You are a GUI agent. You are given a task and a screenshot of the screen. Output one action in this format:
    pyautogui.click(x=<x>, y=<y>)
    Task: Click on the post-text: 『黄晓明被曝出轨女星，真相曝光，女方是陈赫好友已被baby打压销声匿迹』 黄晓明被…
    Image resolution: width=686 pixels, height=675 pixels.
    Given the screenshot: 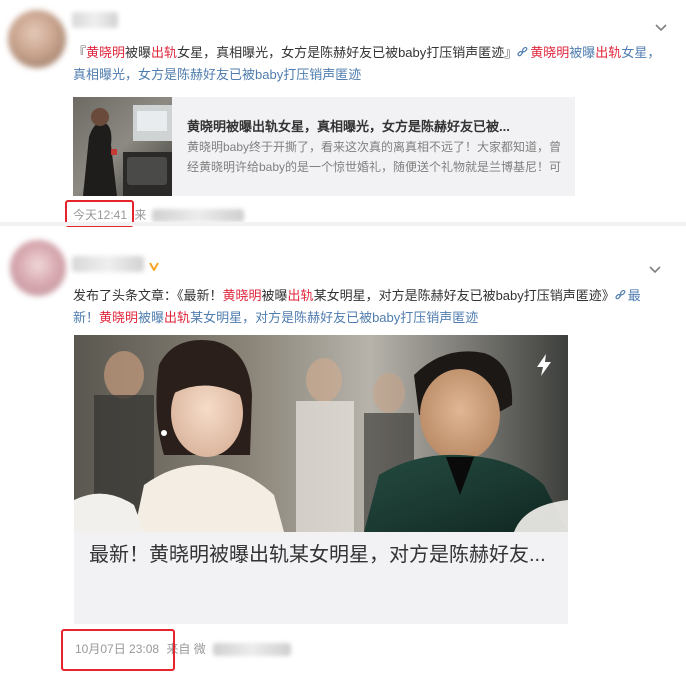 What is the action you would take?
    pyautogui.click(x=368, y=64)
    